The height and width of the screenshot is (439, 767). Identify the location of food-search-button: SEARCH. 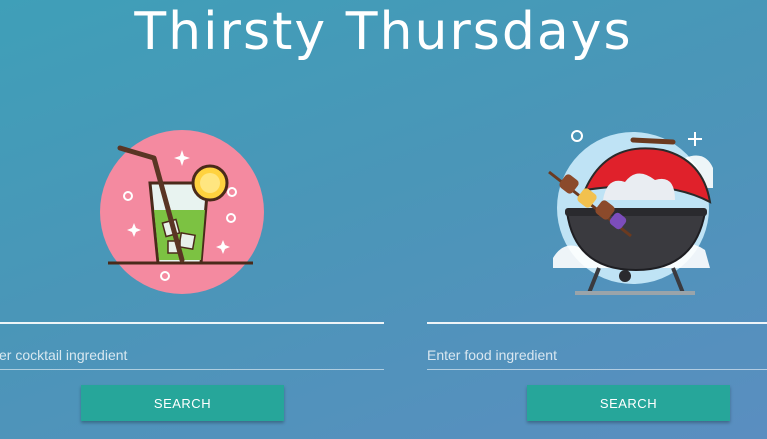
(628, 403).